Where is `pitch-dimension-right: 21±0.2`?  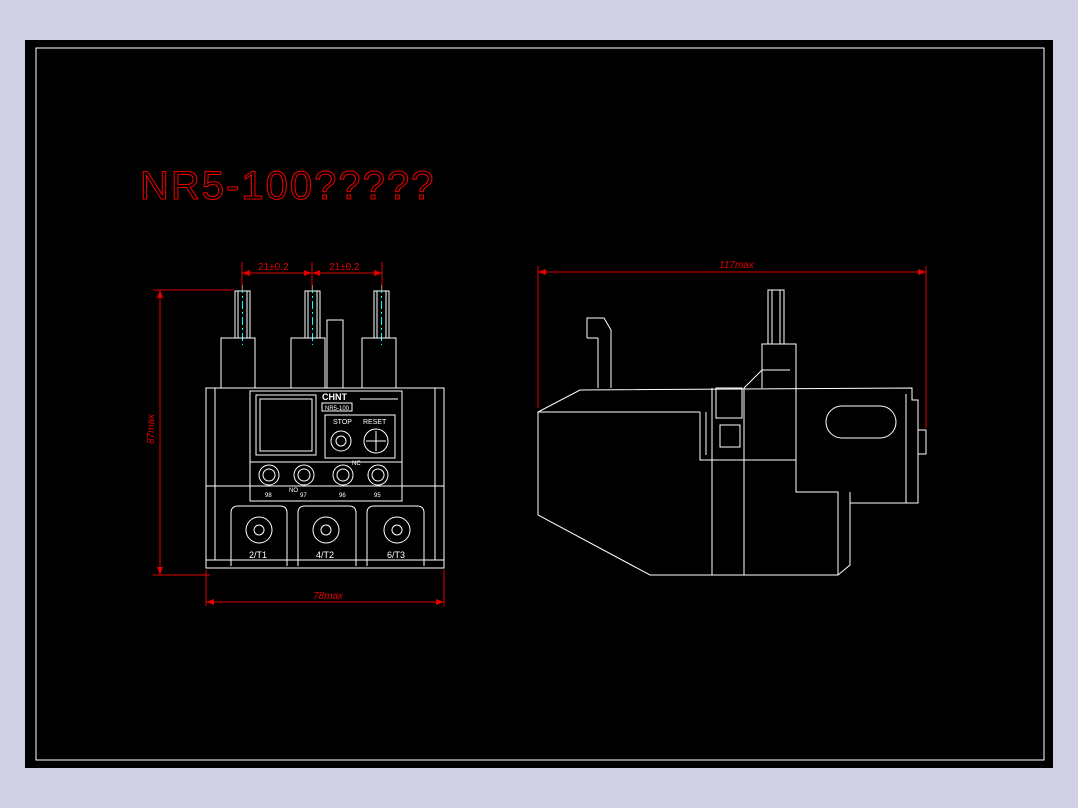
pitch-dimension-right: 21±0.2 is located at coordinates (344, 267).